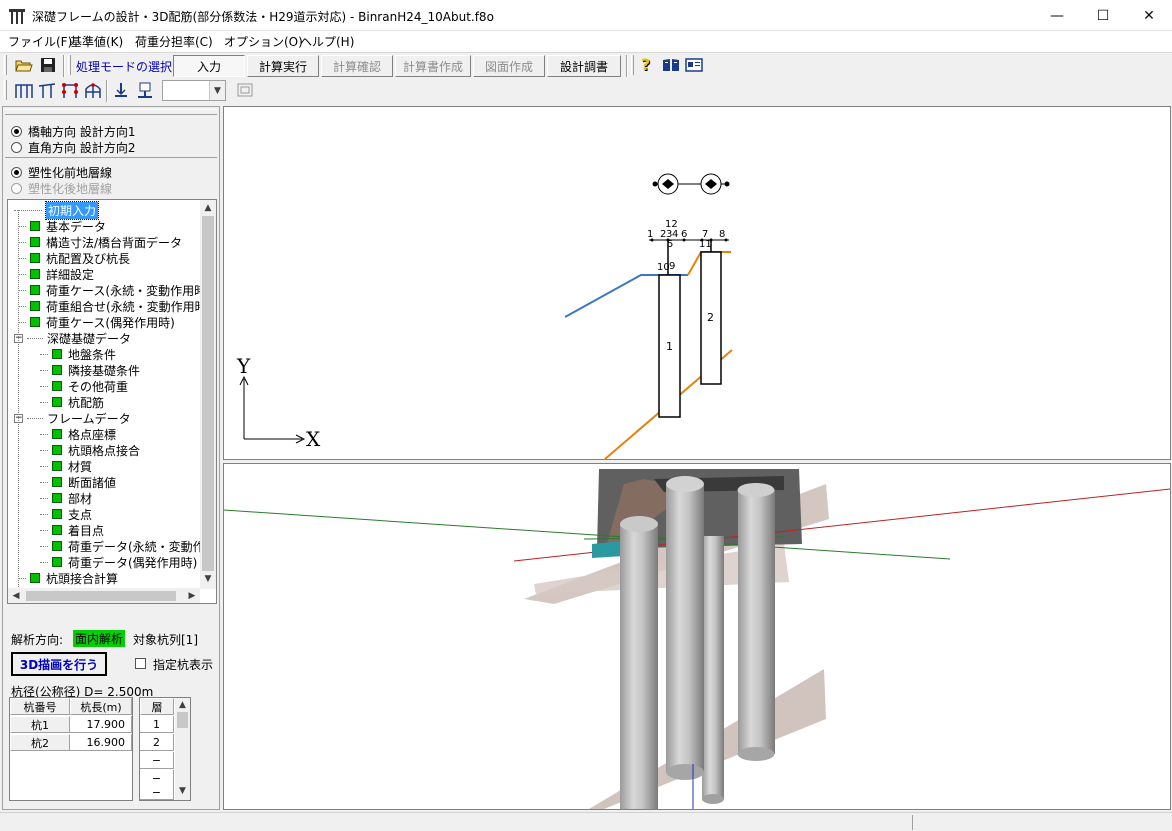 This screenshot has width=1172, height=831. I want to click on tree-item: 着目点, so click(69, 530).